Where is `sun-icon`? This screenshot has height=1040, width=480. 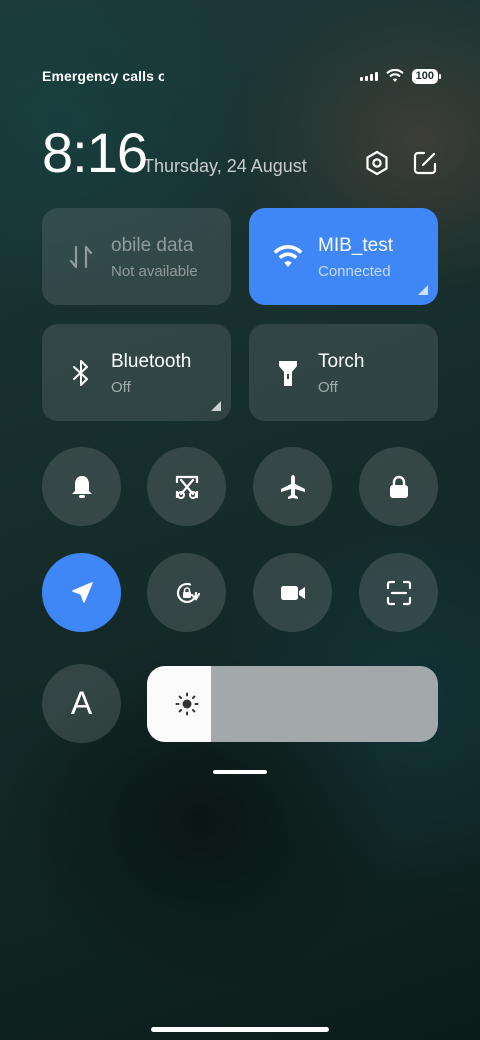
sun-icon is located at coordinates (187, 704).